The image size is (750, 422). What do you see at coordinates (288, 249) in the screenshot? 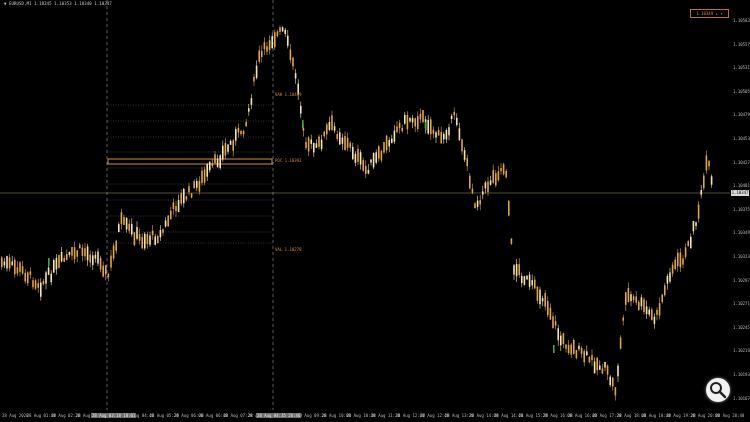
I see `val-label: VAL 1.10278` at bounding box center [288, 249].